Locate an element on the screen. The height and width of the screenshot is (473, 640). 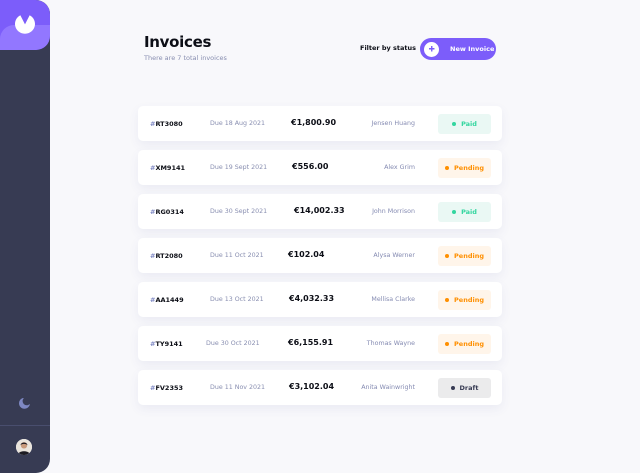
page-title: Invoices is located at coordinates (178, 42).